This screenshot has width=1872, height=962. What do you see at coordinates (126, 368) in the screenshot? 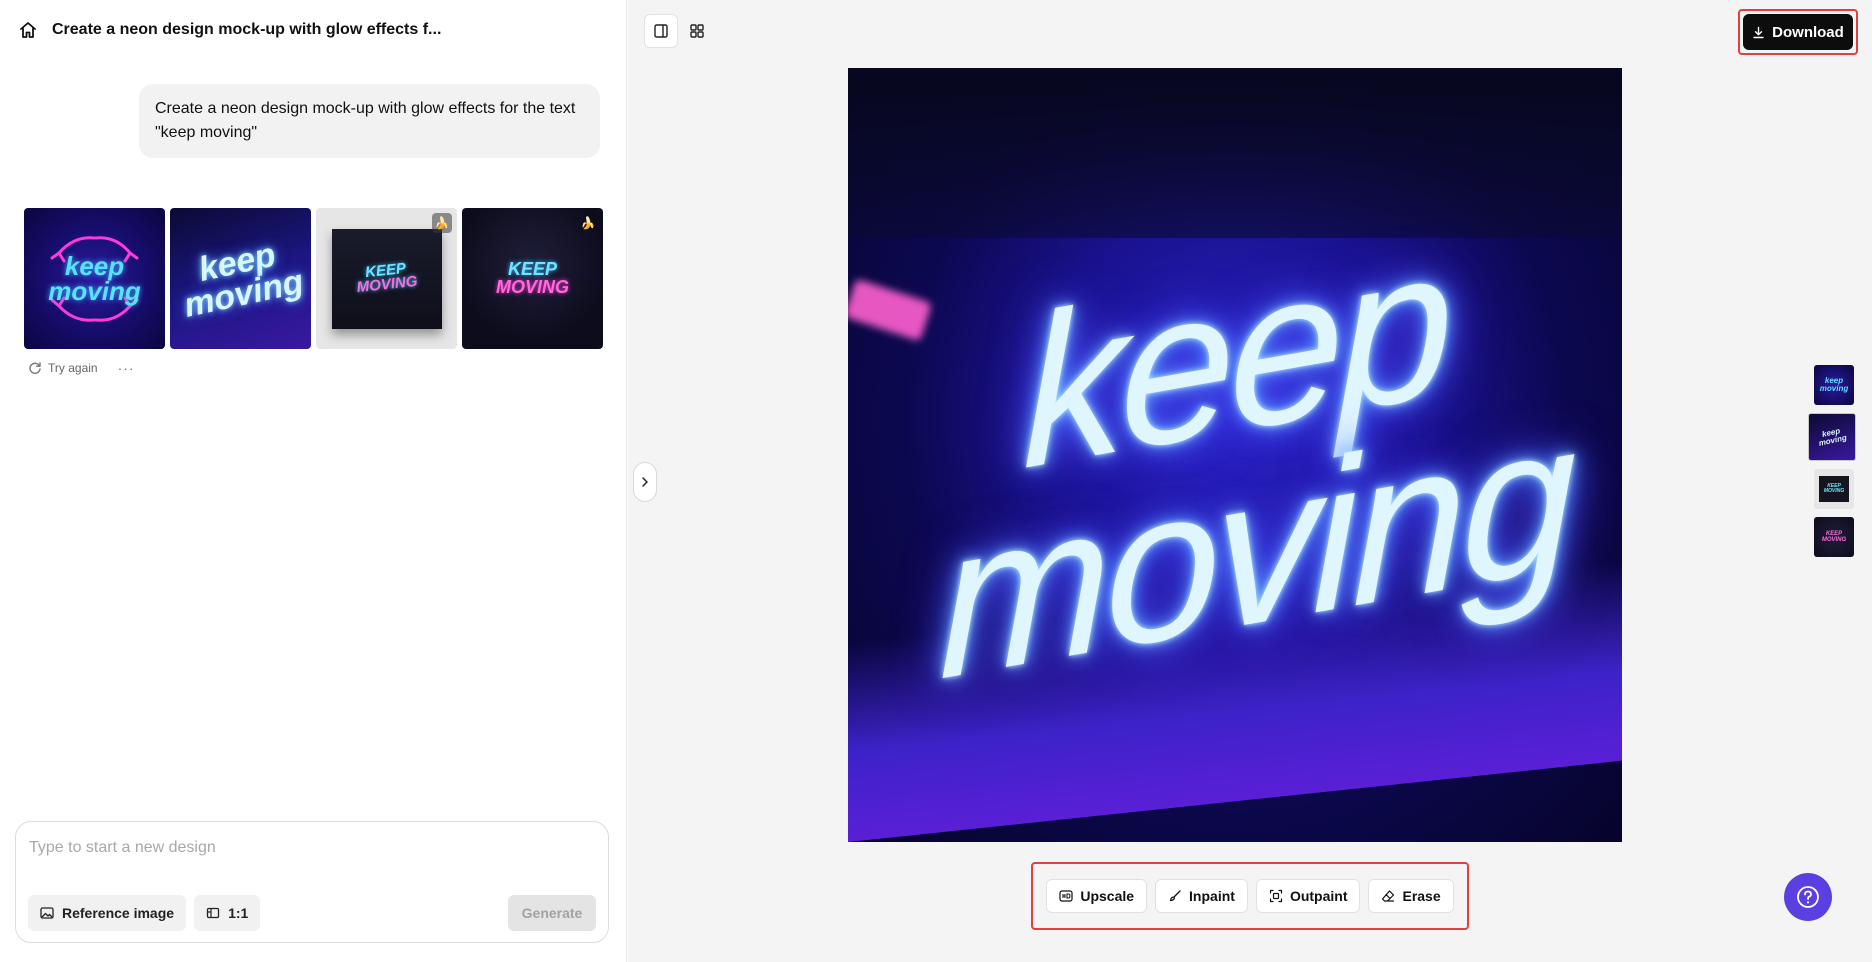
I see `more-options-button: ···` at bounding box center [126, 368].